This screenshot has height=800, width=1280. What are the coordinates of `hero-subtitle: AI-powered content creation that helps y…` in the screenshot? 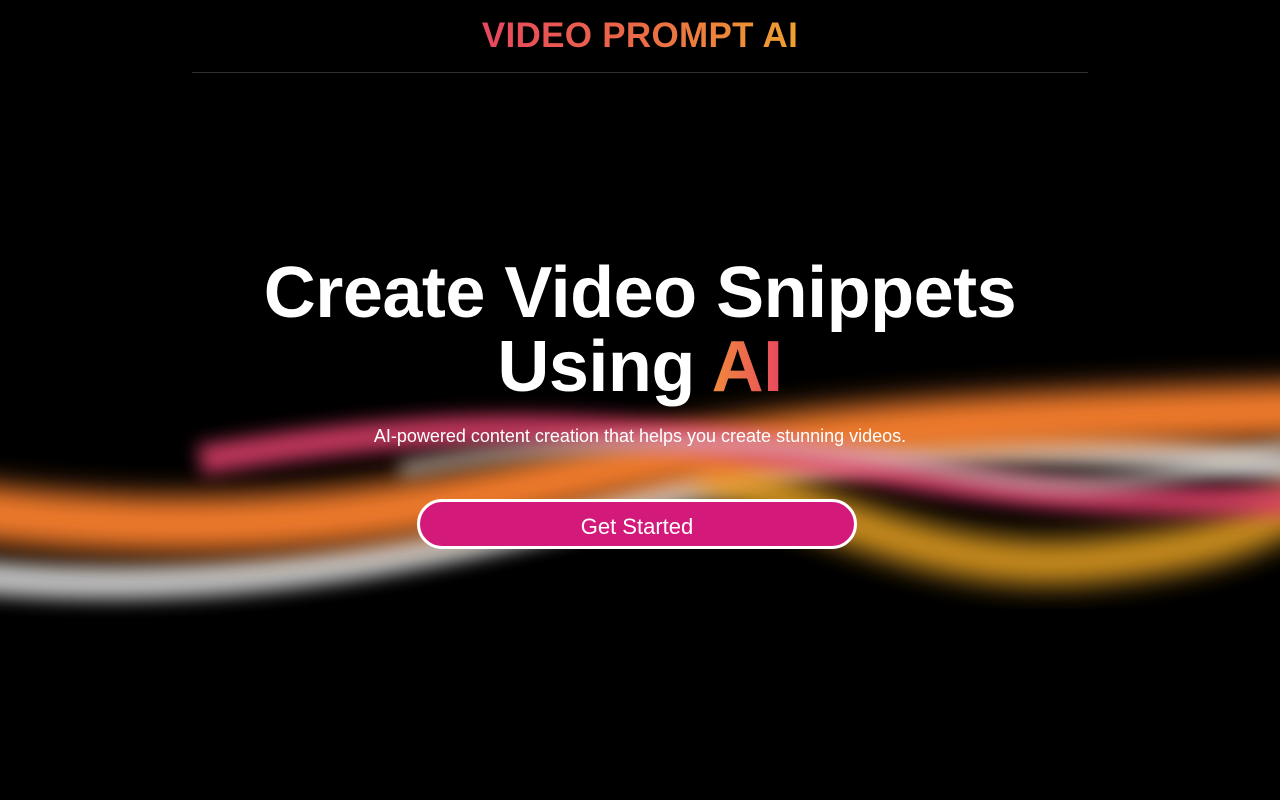 It's located at (640, 436).